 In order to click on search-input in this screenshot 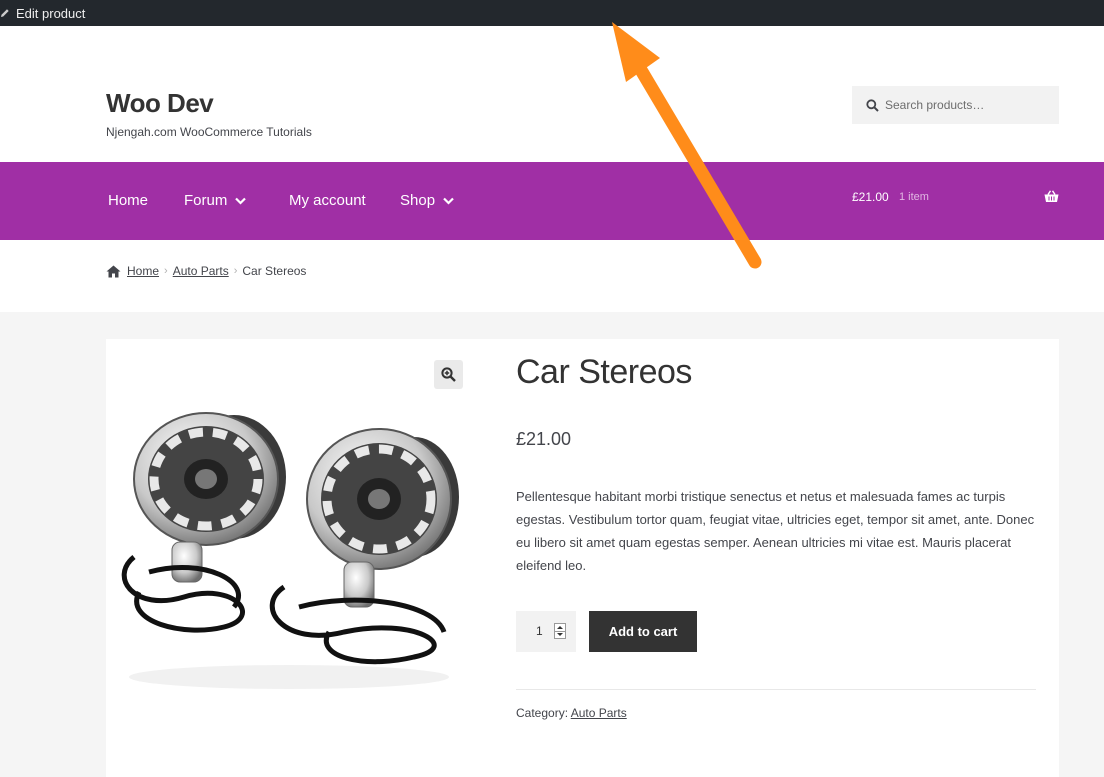, I will do `click(955, 105)`.